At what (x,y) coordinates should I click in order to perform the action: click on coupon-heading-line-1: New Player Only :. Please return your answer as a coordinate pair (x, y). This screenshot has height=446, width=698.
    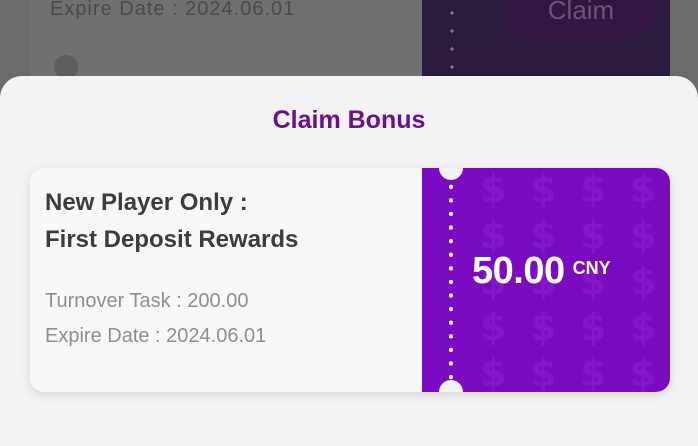
    Looking at the image, I should click on (146, 202).